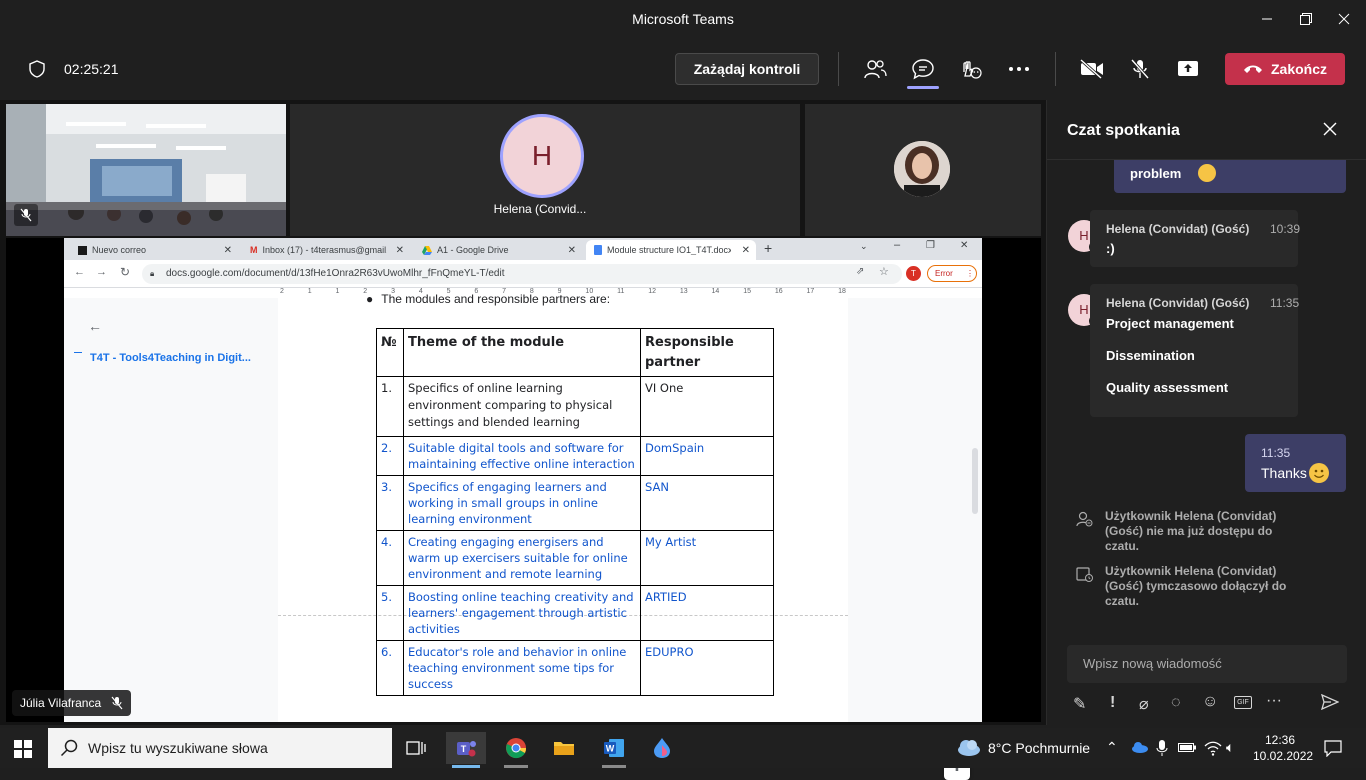  Describe the element at coordinates (79, 272) in the screenshot. I see `back-icon: ←` at that location.